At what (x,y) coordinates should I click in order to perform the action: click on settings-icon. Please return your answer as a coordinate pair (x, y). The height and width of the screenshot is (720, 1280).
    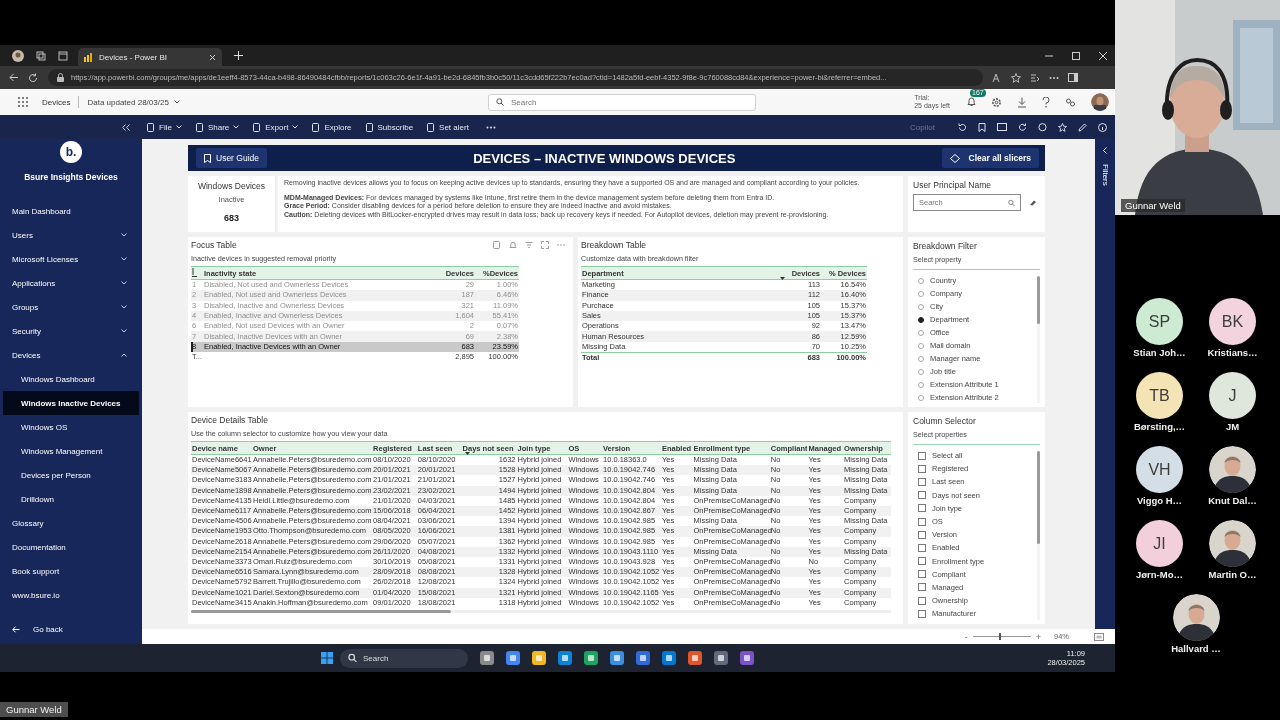
    Looking at the image, I should click on (996, 102).